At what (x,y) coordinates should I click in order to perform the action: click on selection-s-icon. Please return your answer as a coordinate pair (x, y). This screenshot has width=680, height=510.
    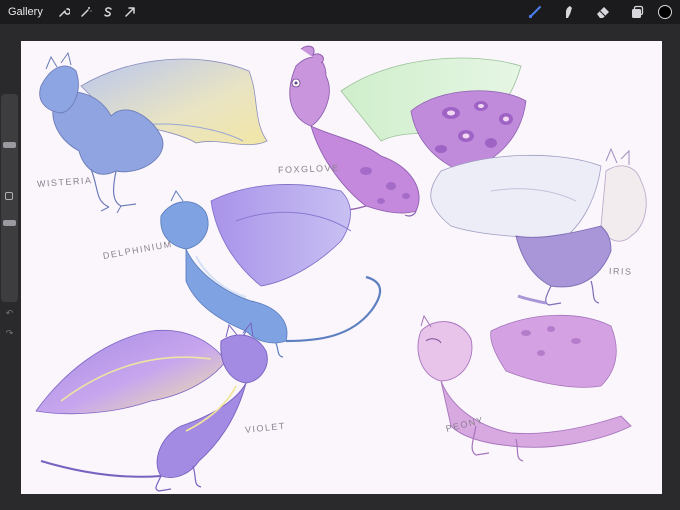
    Looking at the image, I should click on (108, 12).